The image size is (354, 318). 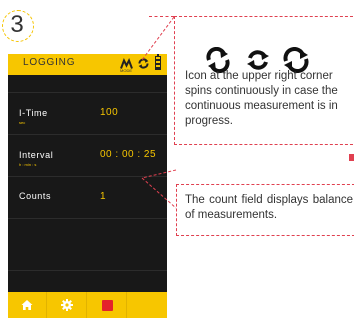 I want to click on field-unit: h : min : s, so click(x=28, y=164).